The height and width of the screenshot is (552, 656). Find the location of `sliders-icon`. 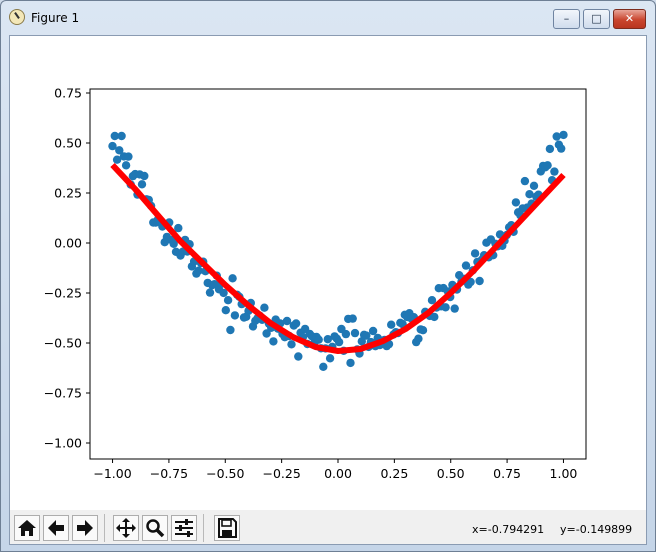

sliders-icon is located at coordinates (184, 528).